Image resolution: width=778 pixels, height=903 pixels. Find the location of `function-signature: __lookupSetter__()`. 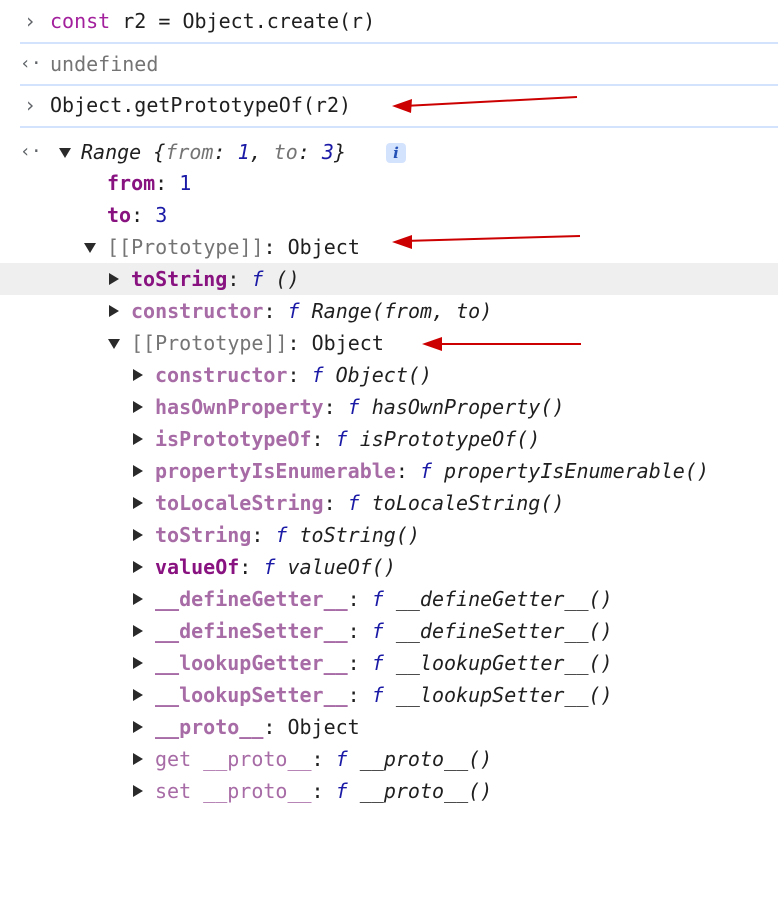

function-signature: __lookupSetter__() is located at coordinates (504, 695).